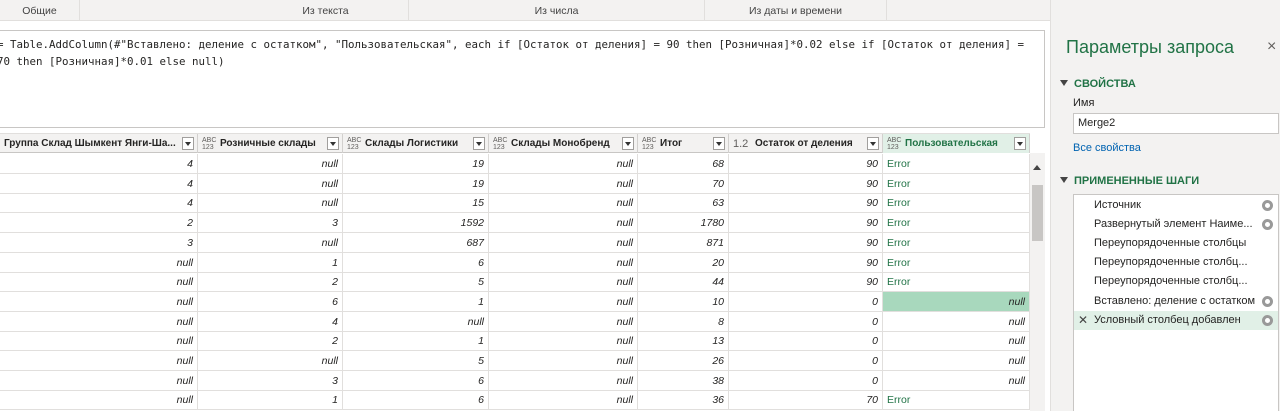 This screenshot has height=411, width=1280. Describe the element at coordinates (1176, 123) in the screenshot. I see `query-name-input: Merge2` at that location.